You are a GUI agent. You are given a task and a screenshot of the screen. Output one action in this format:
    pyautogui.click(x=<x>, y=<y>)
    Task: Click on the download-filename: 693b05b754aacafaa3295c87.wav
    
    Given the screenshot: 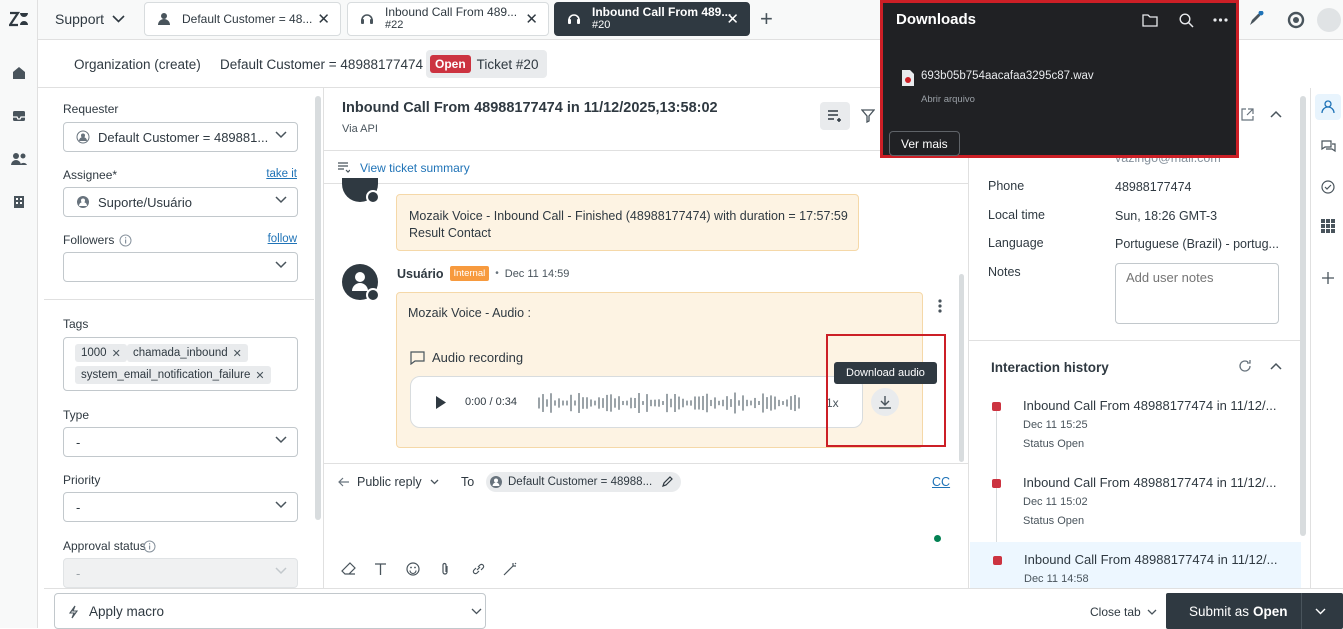 What is the action you would take?
    pyautogui.click(x=1007, y=76)
    